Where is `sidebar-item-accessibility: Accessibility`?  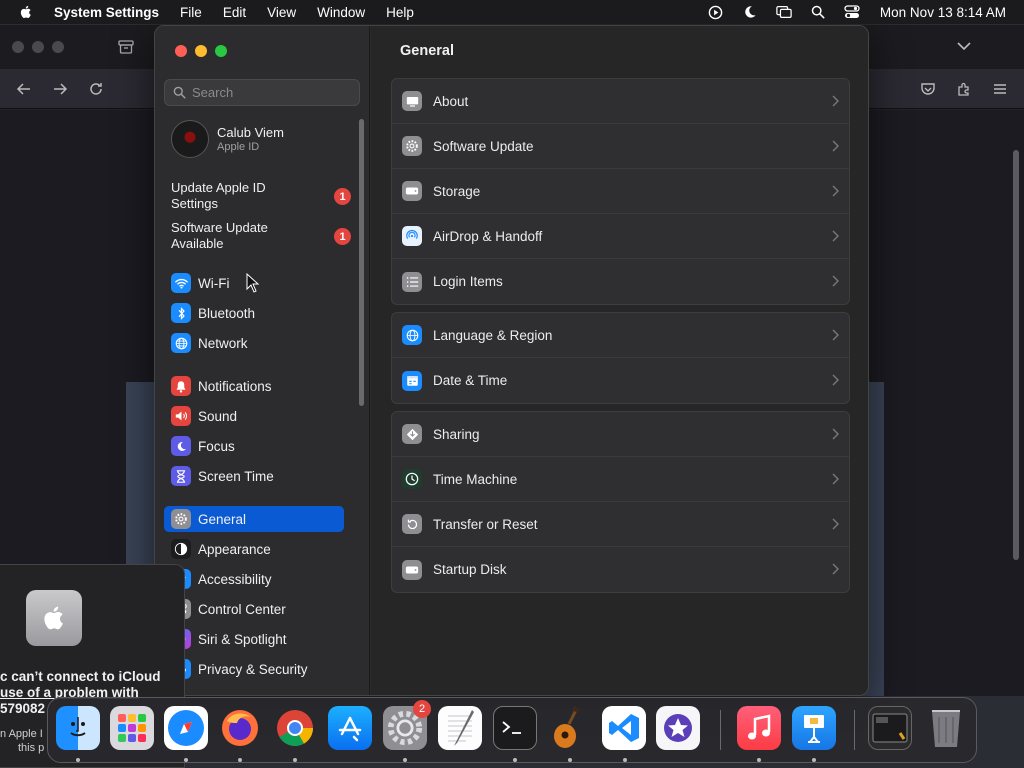 sidebar-item-accessibility: Accessibility is located at coordinates (254, 579).